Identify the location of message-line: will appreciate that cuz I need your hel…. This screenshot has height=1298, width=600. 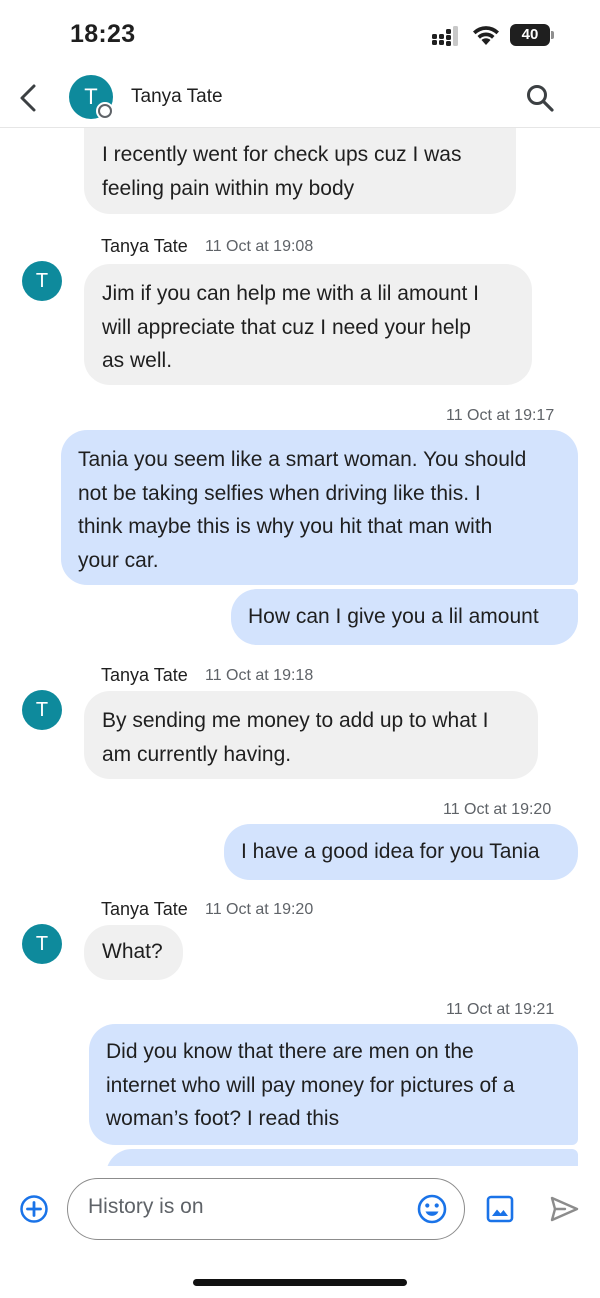
(286, 327).